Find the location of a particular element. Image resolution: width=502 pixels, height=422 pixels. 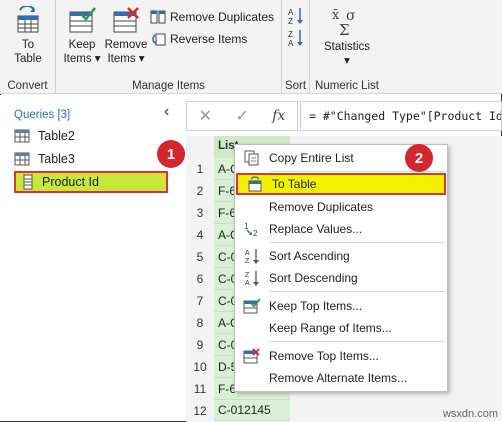

svg-text: 2 is located at coordinates (255, 233).